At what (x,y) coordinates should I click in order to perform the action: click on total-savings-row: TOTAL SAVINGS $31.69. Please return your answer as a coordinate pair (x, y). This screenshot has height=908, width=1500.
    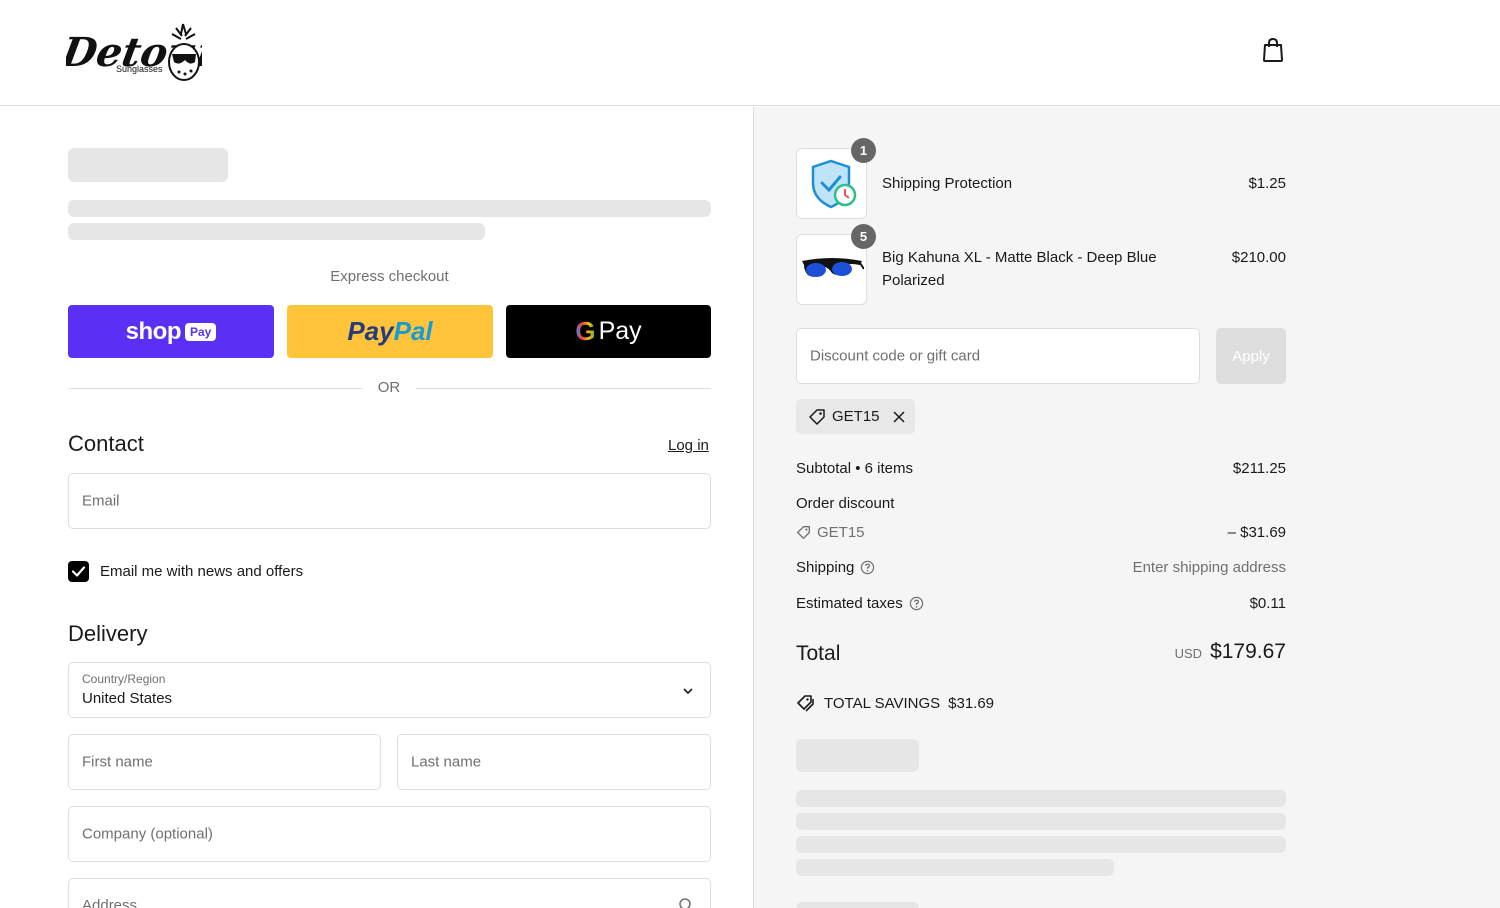
    Looking at the image, I should click on (895, 703).